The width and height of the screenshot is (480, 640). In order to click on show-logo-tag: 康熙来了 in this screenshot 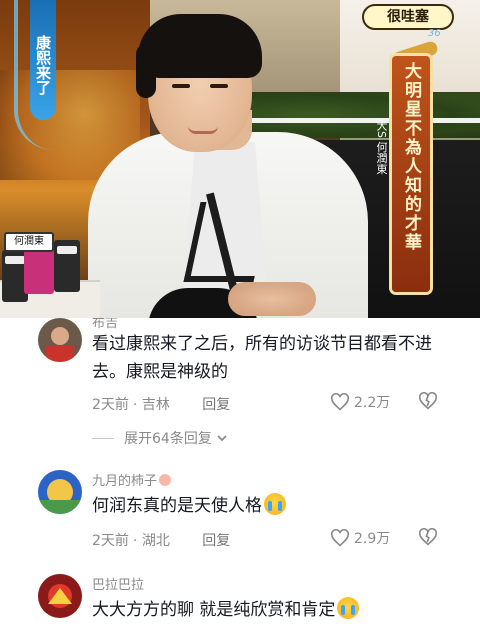, I will do `click(43, 60)`.